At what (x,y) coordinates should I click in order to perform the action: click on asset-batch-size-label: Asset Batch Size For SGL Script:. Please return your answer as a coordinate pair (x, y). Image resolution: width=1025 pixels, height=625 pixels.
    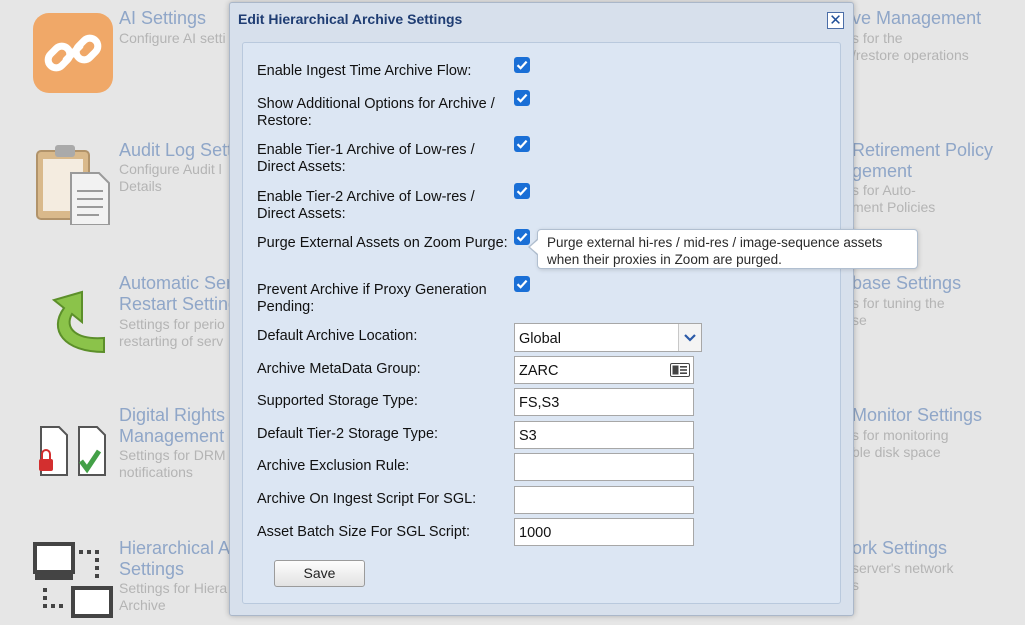
    Looking at the image, I should click on (364, 532).